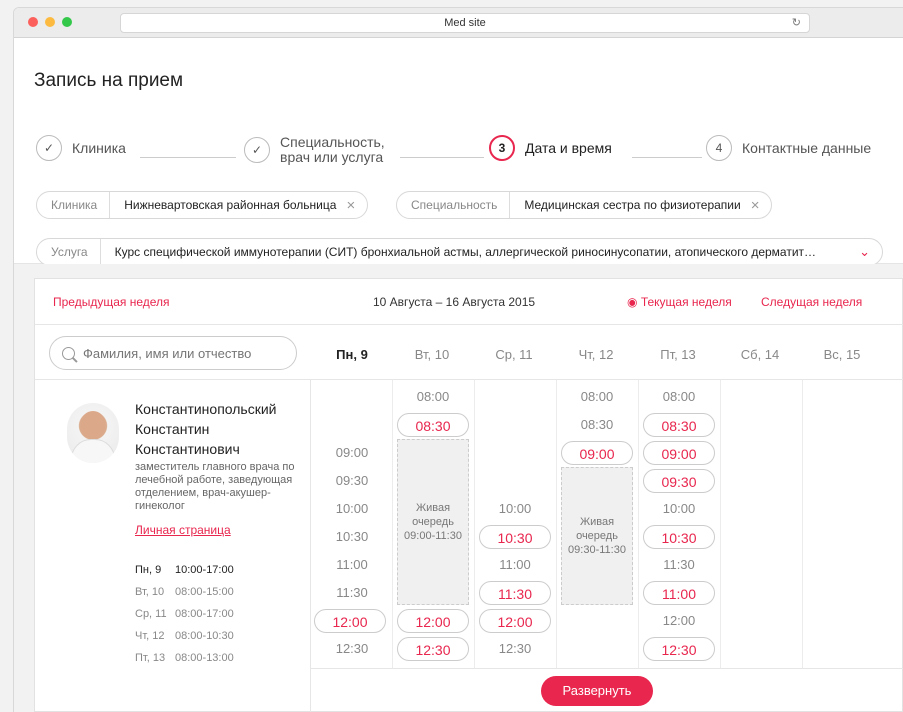 Image resolution: width=903 pixels, height=712 pixels. I want to click on day-header: Ср, 11, so click(514, 354).